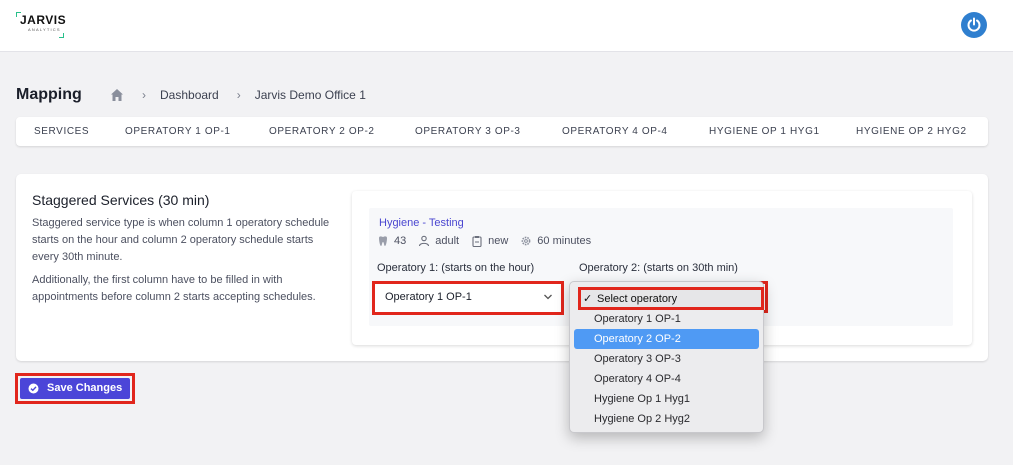  I want to click on logo-subtext: ANALYTICS, so click(44, 29).